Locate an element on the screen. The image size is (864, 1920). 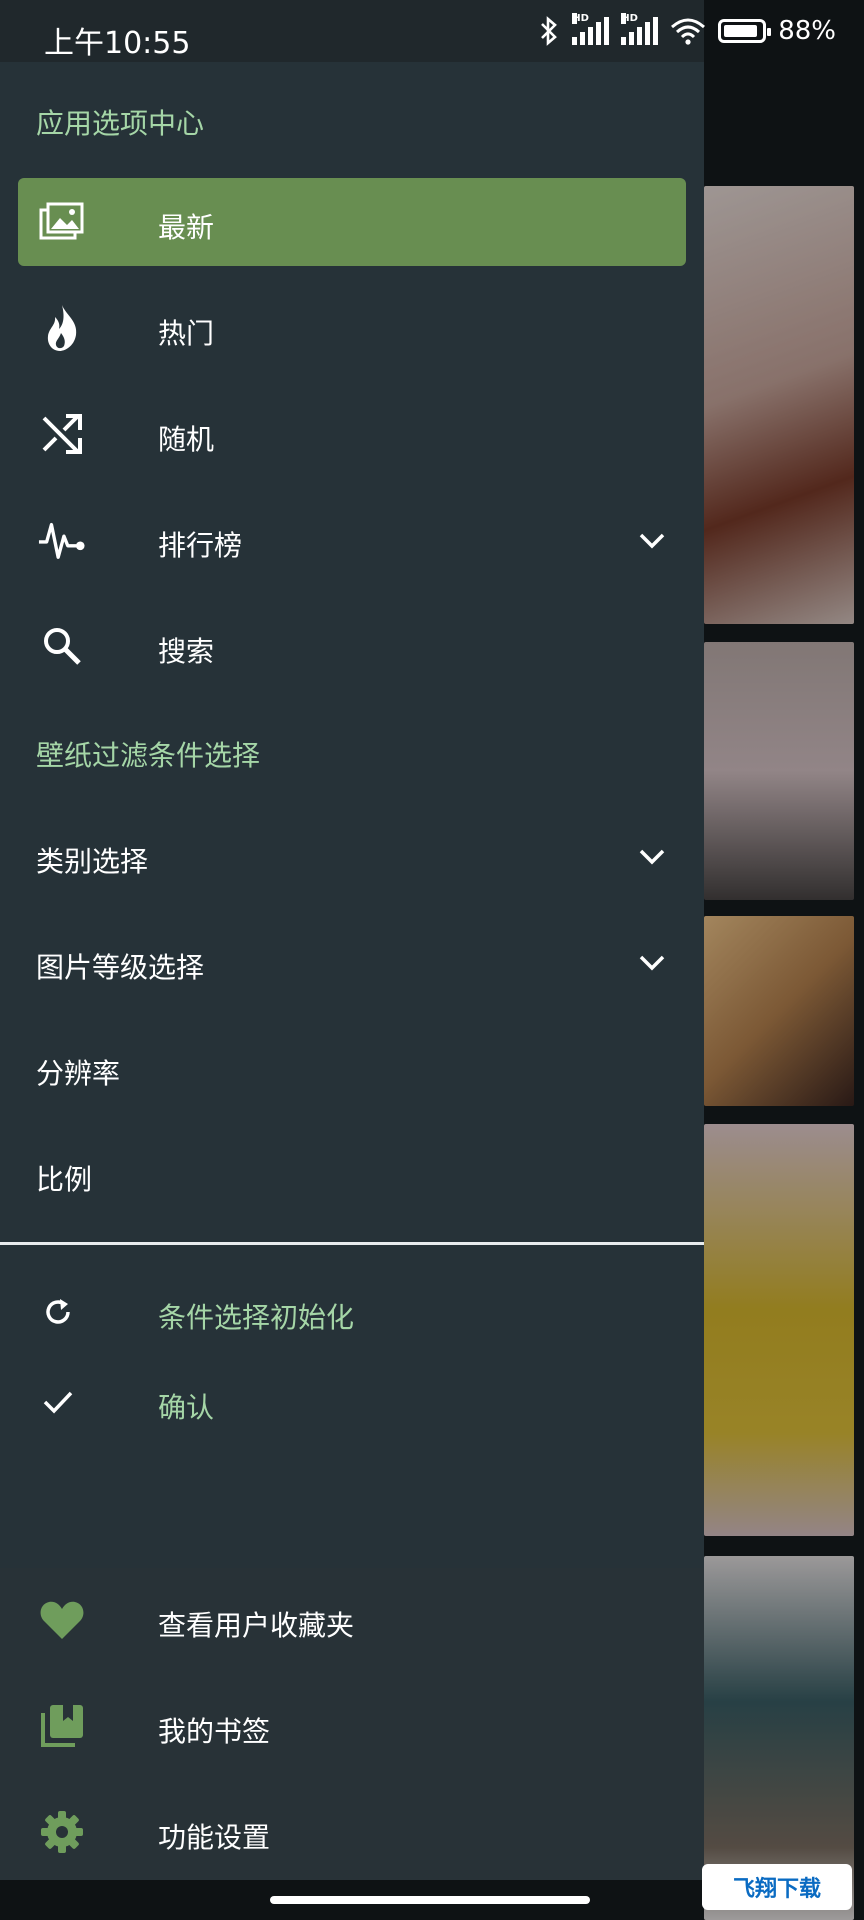
nav-item-random: 随机 is located at coordinates (352, 434).